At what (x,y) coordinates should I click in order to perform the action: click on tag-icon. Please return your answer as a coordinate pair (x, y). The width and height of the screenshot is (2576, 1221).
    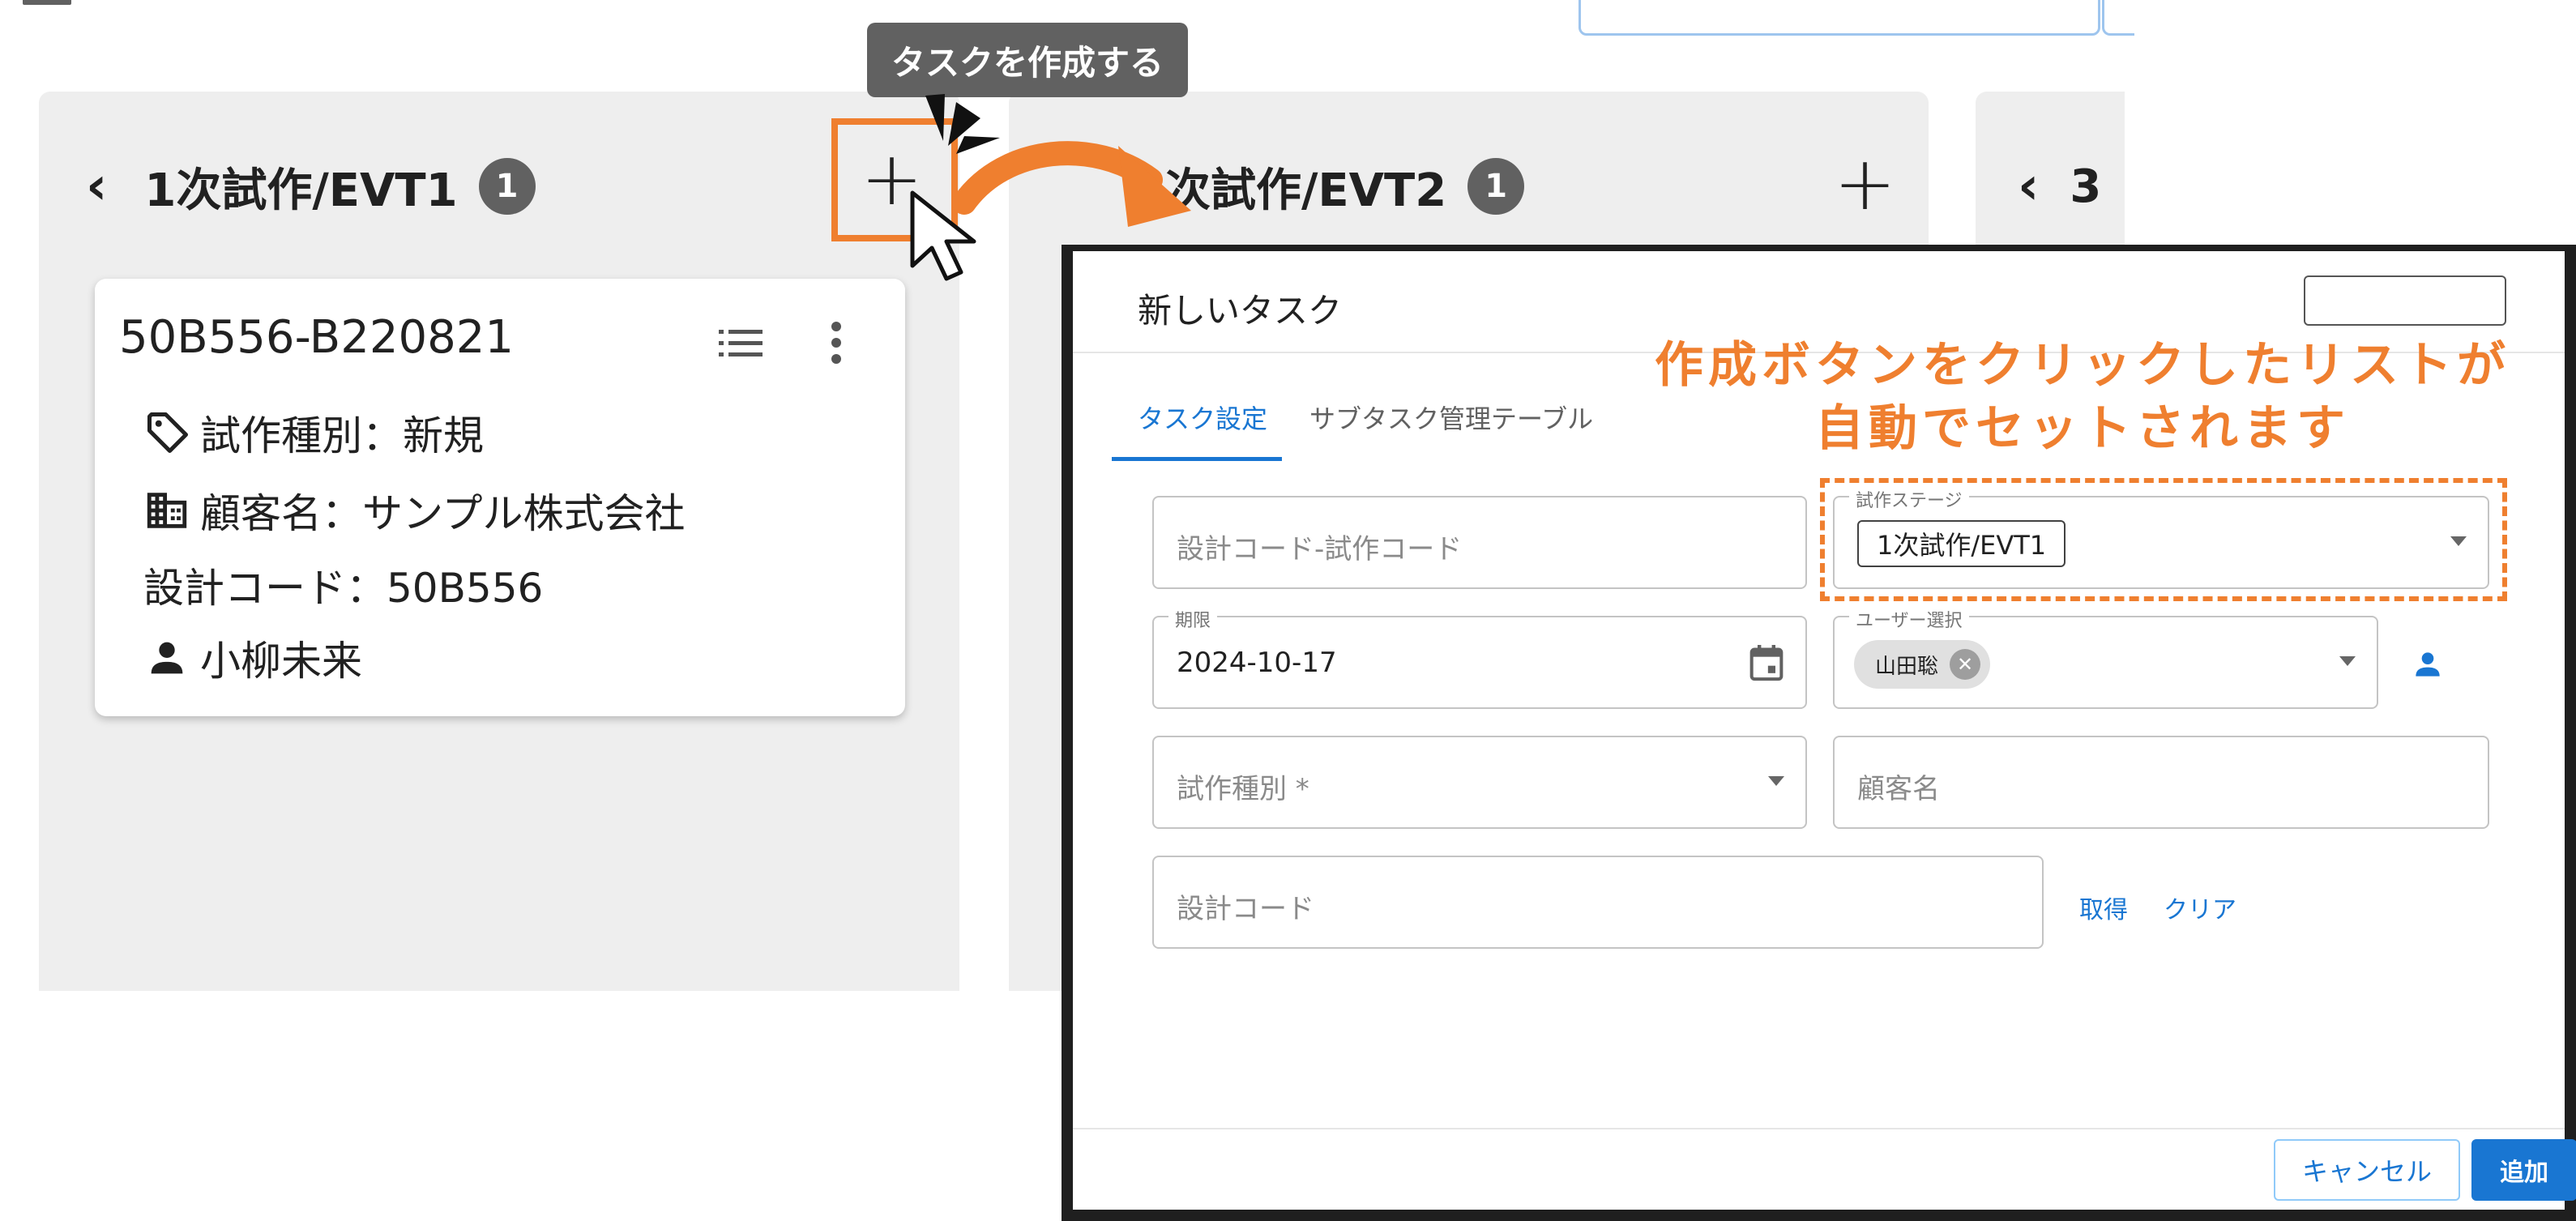
    Looking at the image, I should click on (171, 432).